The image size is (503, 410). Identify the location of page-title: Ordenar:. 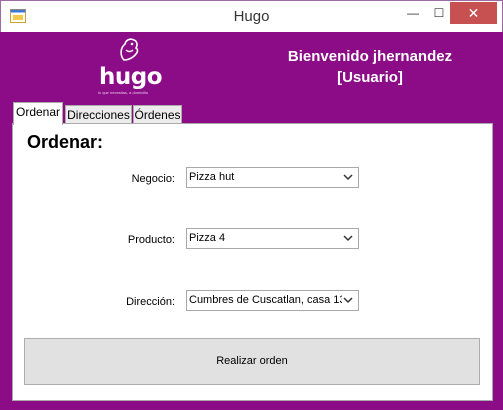
(65, 142).